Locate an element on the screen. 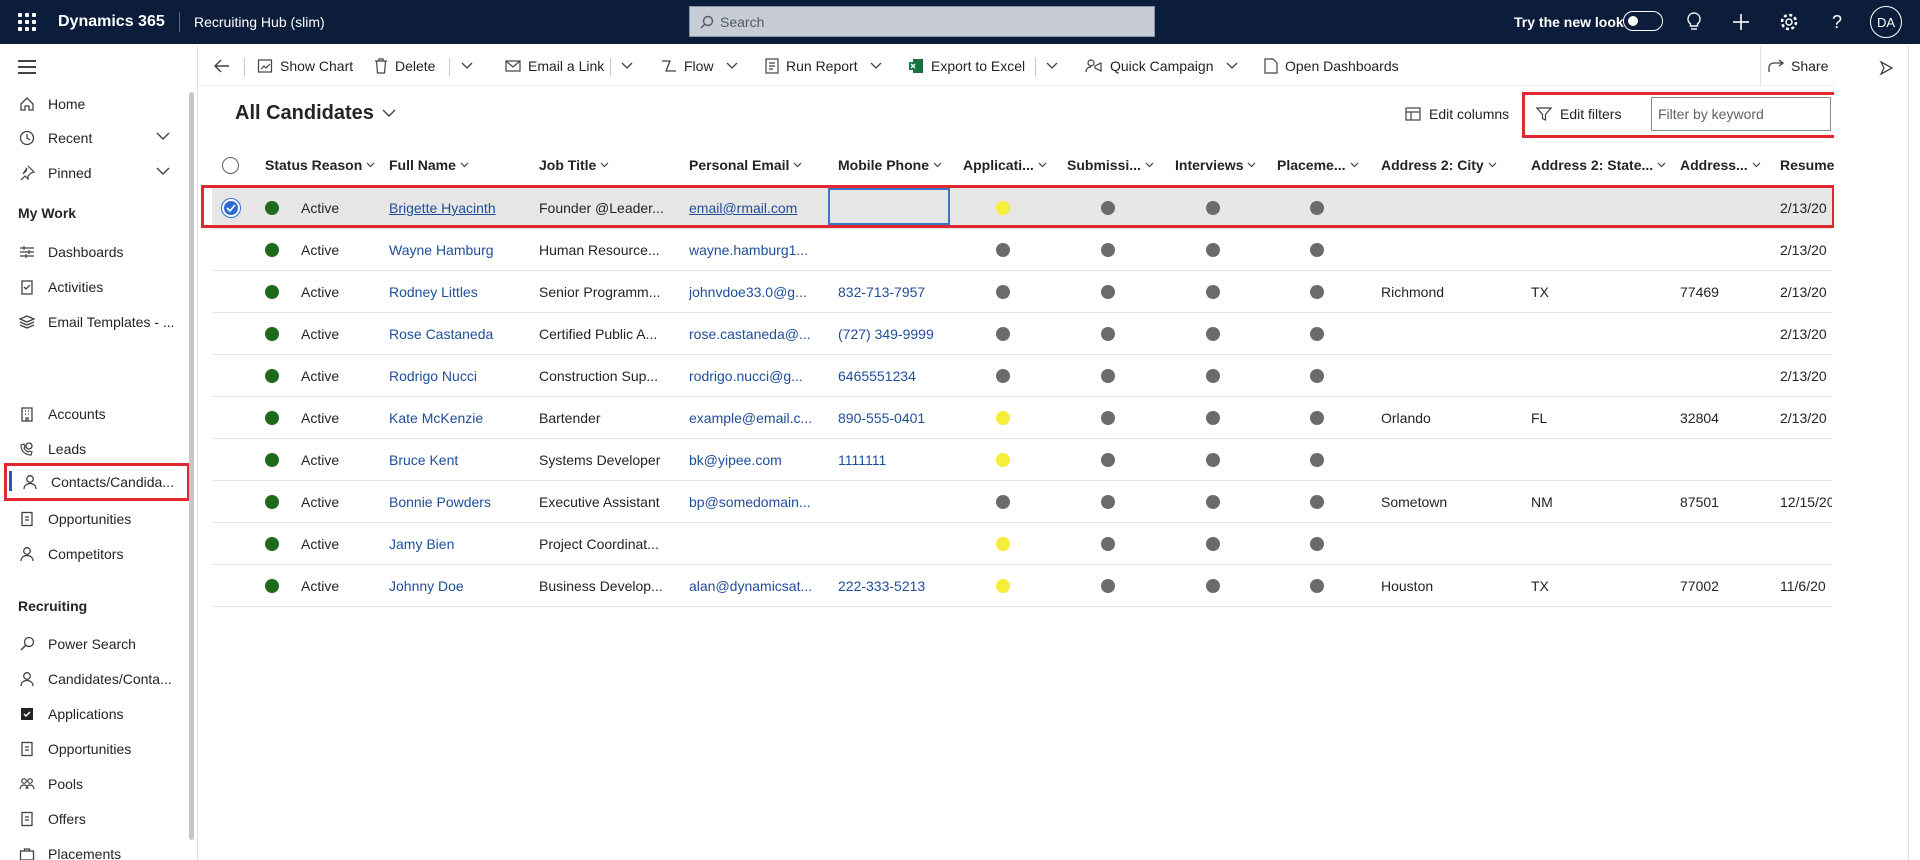 The image size is (1920, 860). edit-filters-button: Edit filters is located at coordinates (1578, 114).